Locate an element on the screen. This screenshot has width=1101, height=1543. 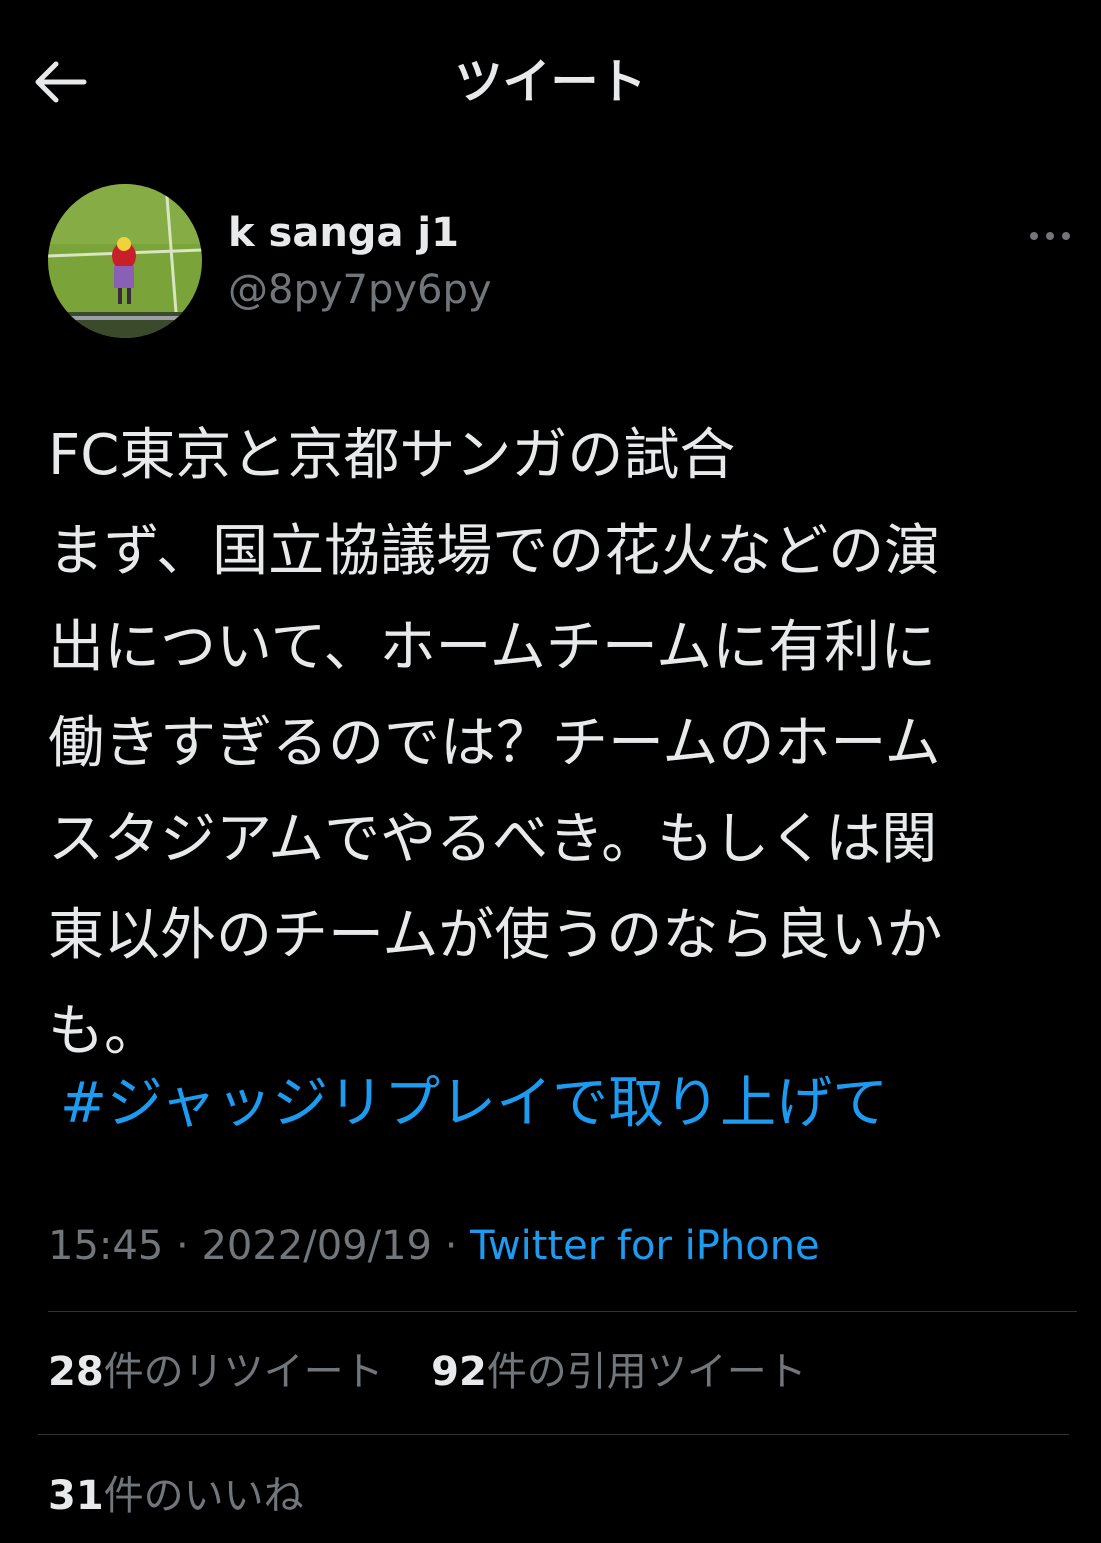
likes-stats: 31件のいいね is located at coordinates (176, 1496).